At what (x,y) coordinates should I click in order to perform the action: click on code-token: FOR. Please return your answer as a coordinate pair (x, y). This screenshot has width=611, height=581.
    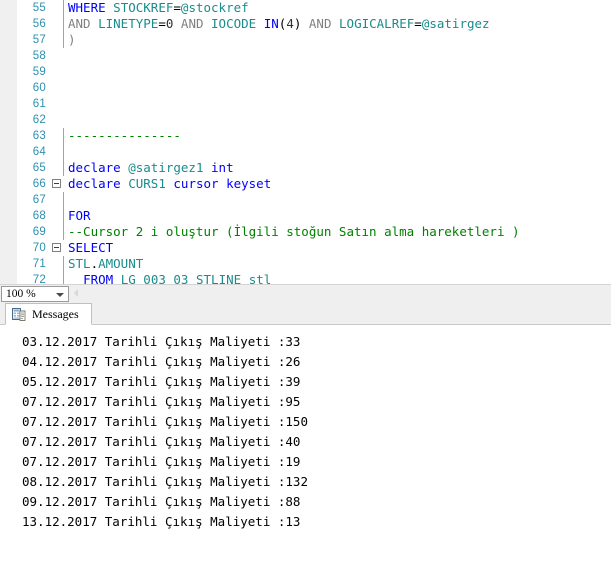
    Looking at the image, I should click on (79, 215).